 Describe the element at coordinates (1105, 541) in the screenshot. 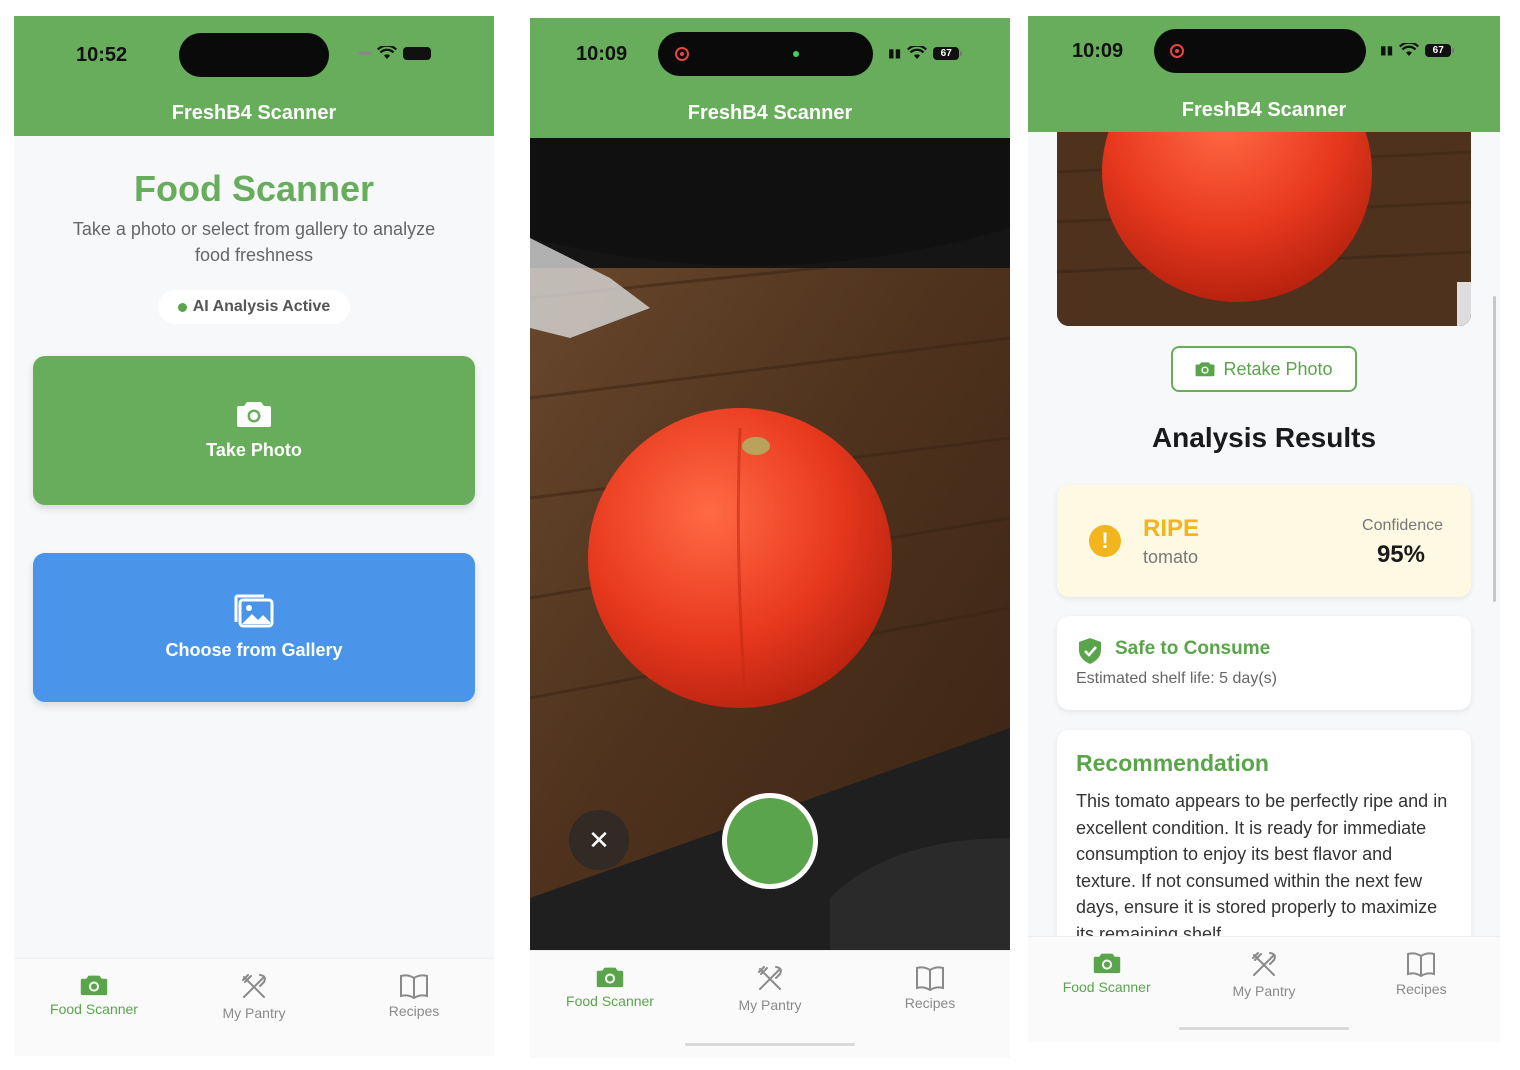

I see `warning-icon: !` at that location.